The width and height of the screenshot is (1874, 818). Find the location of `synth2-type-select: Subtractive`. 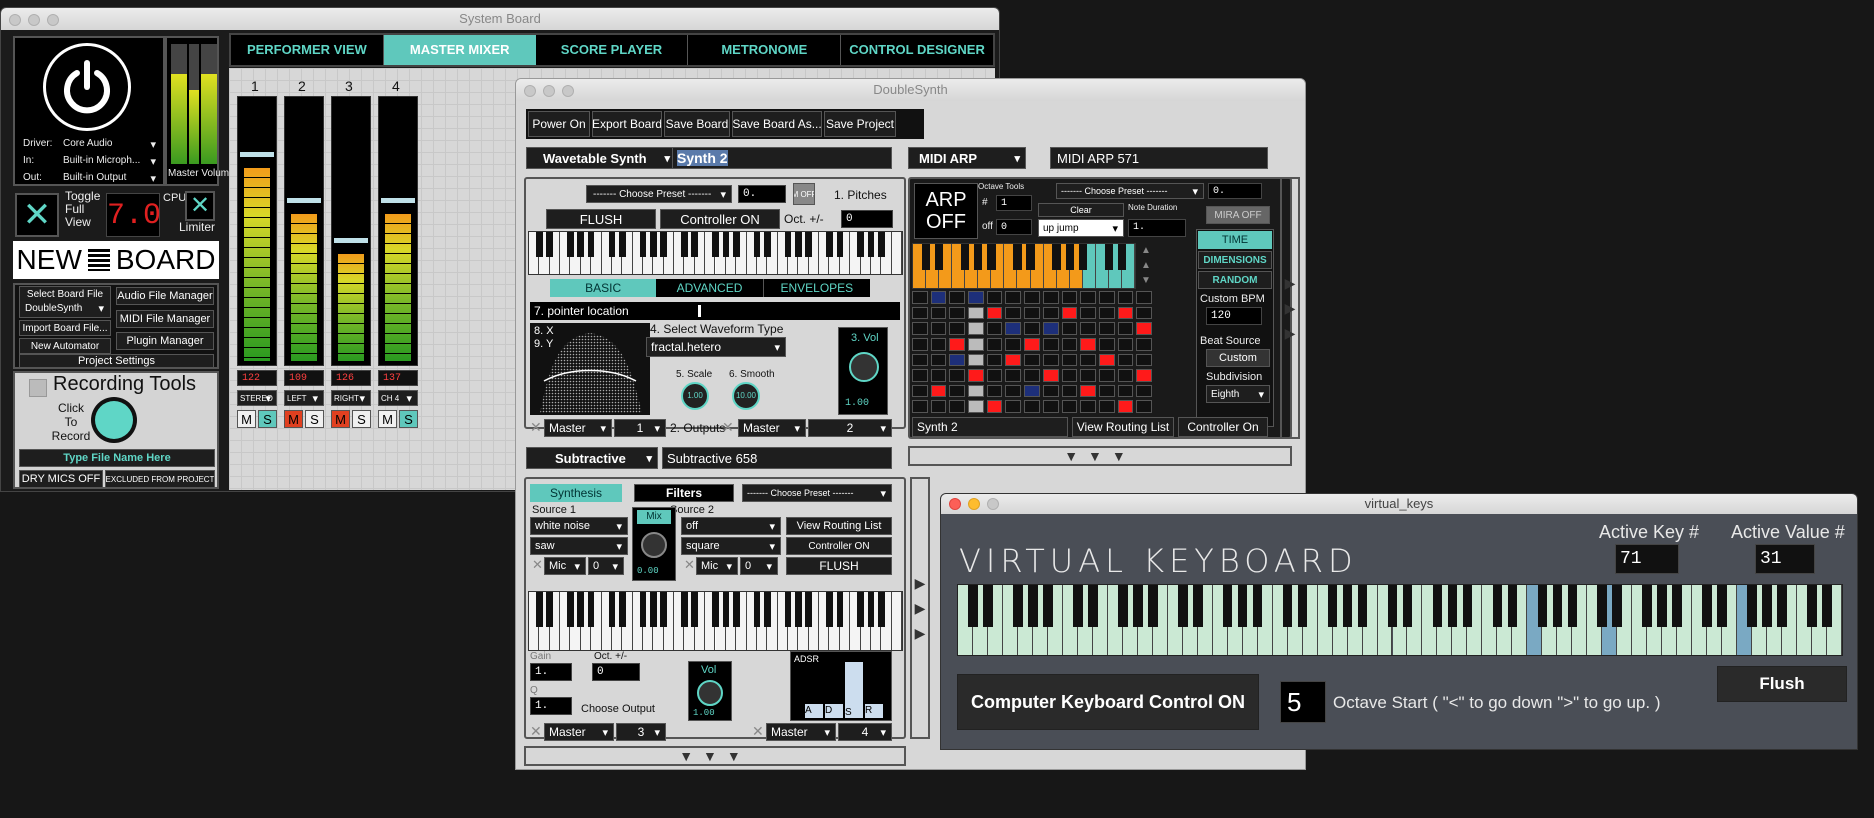

synth2-type-select: Subtractive is located at coordinates (592, 458).